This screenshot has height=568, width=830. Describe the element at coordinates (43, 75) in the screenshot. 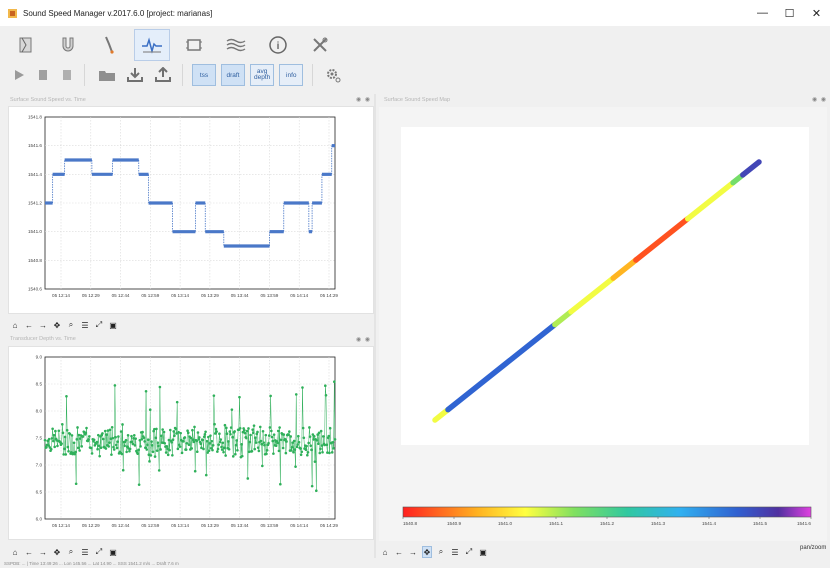

I see `pause-button` at that location.